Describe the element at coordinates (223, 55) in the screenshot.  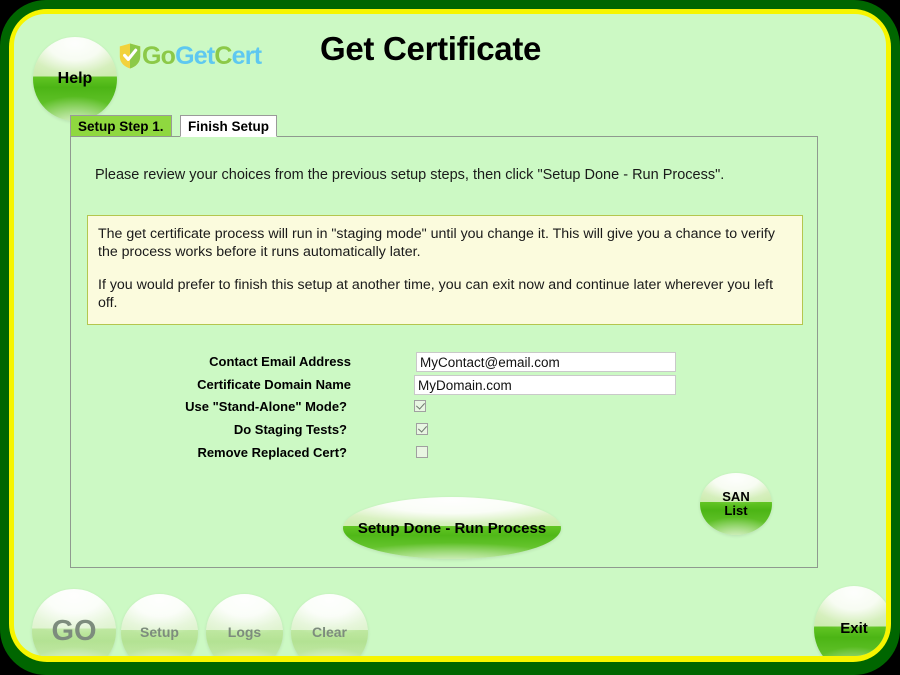
I see `brand-part-c: C` at that location.